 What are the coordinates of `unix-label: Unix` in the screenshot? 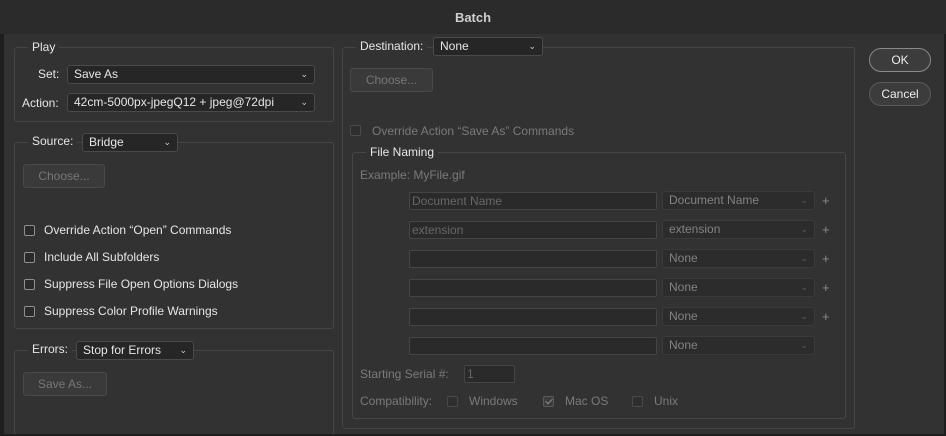 It's located at (666, 401).